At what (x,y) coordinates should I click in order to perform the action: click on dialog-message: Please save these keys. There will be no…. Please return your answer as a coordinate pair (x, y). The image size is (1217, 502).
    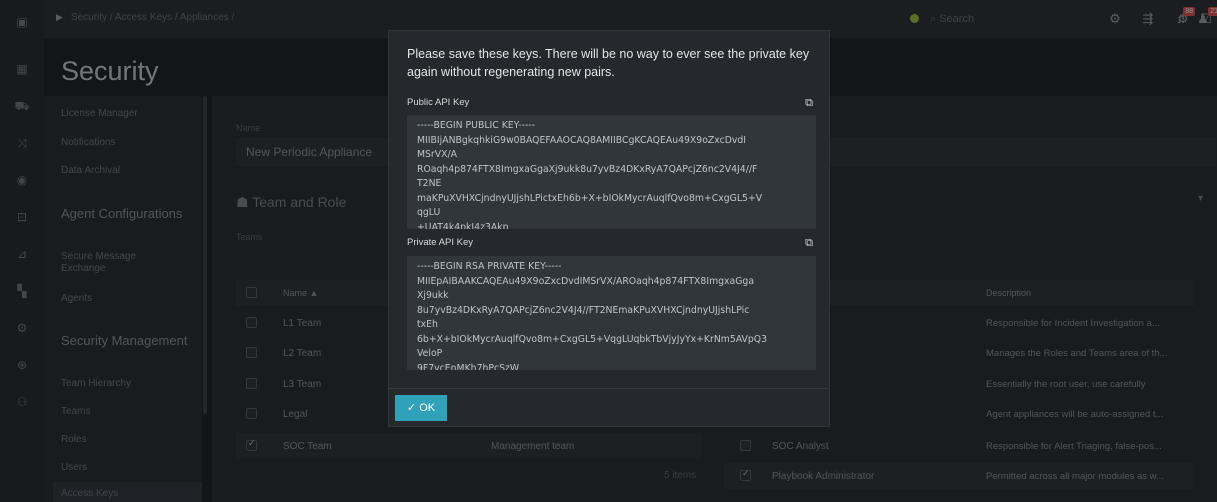
    Looking at the image, I should click on (608, 63).